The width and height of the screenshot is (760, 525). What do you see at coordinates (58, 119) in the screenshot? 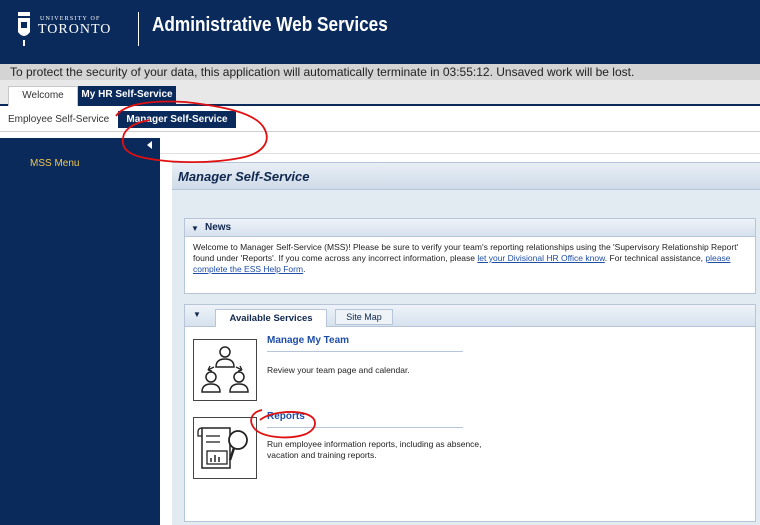
I see `subtab-employee-self-service: Employee Self-Service` at bounding box center [58, 119].